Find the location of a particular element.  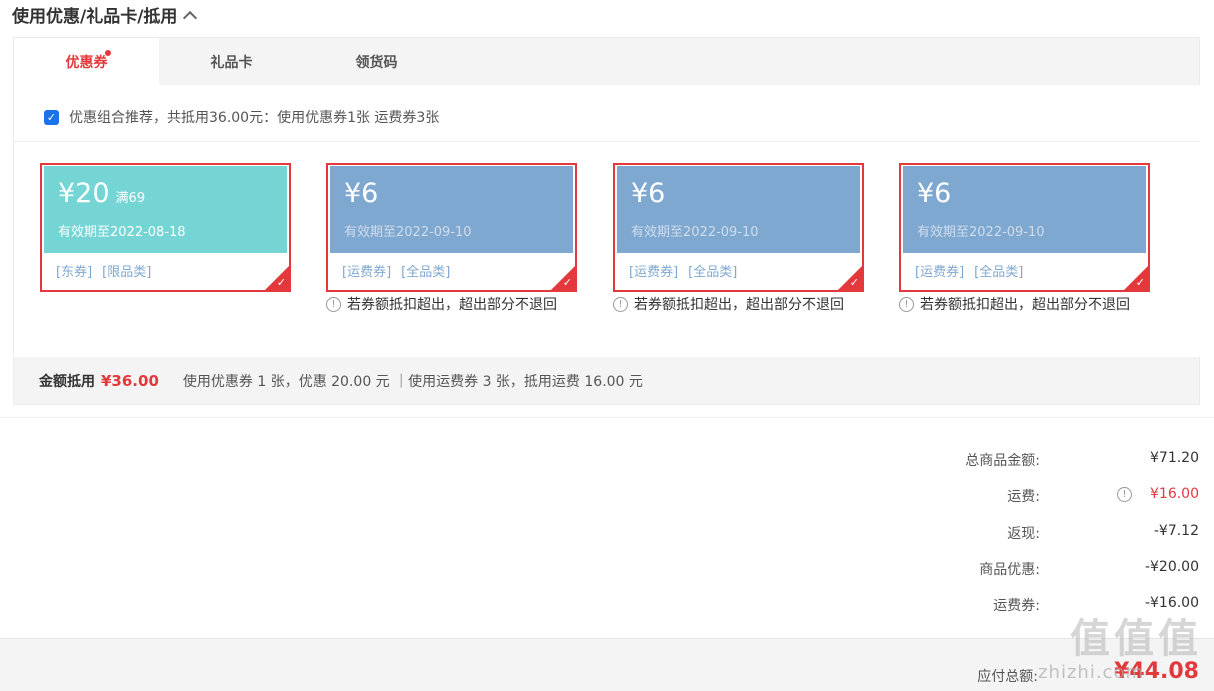

combo-checkbox: ✓ is located at coordinates (51, 117).